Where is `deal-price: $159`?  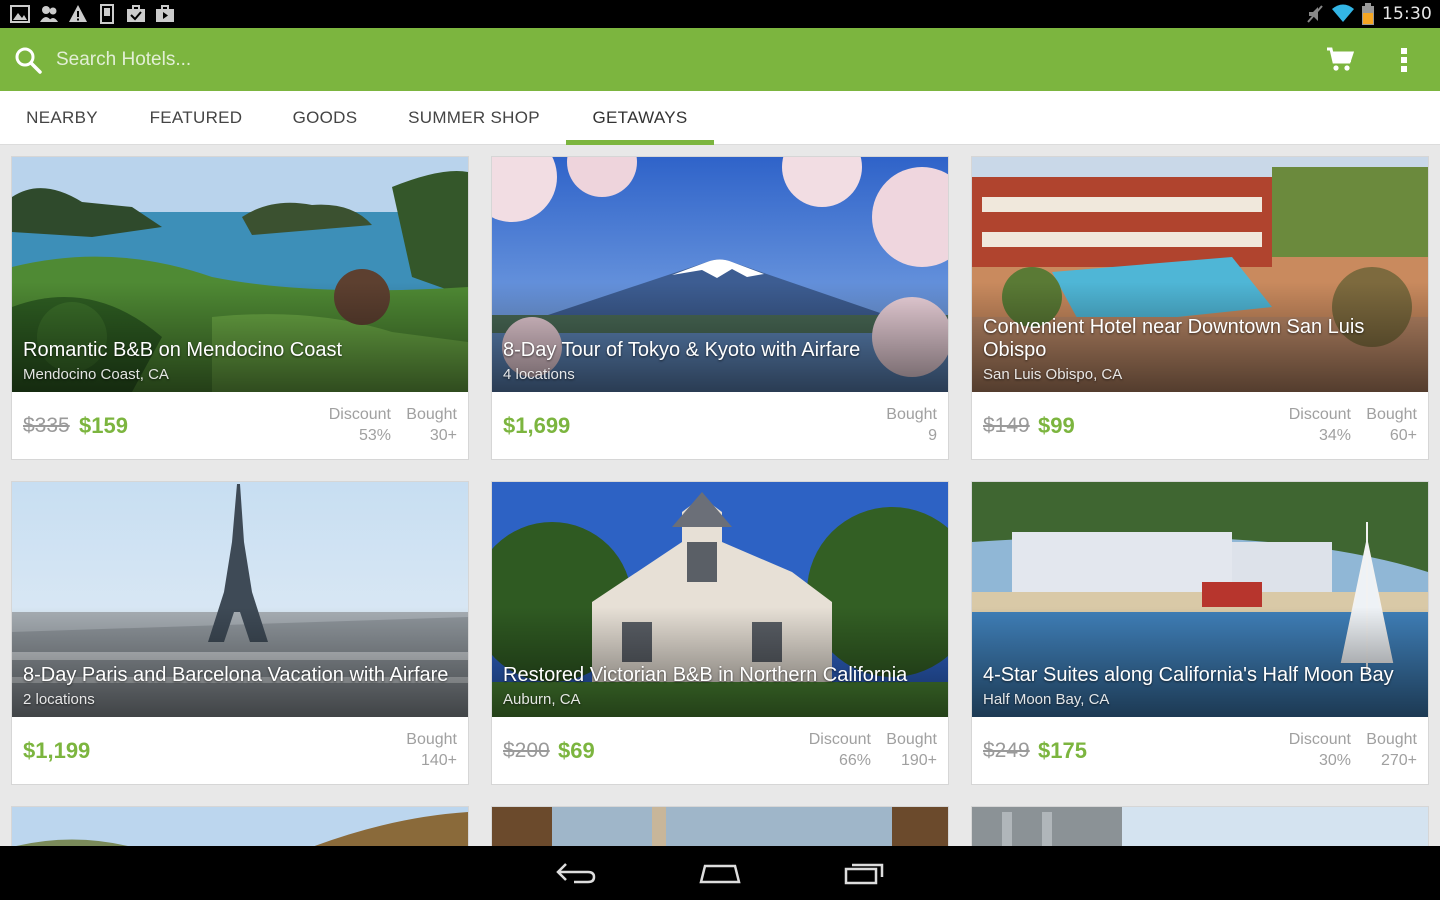 deal-price: $159 is located at coordinates (103, 425).